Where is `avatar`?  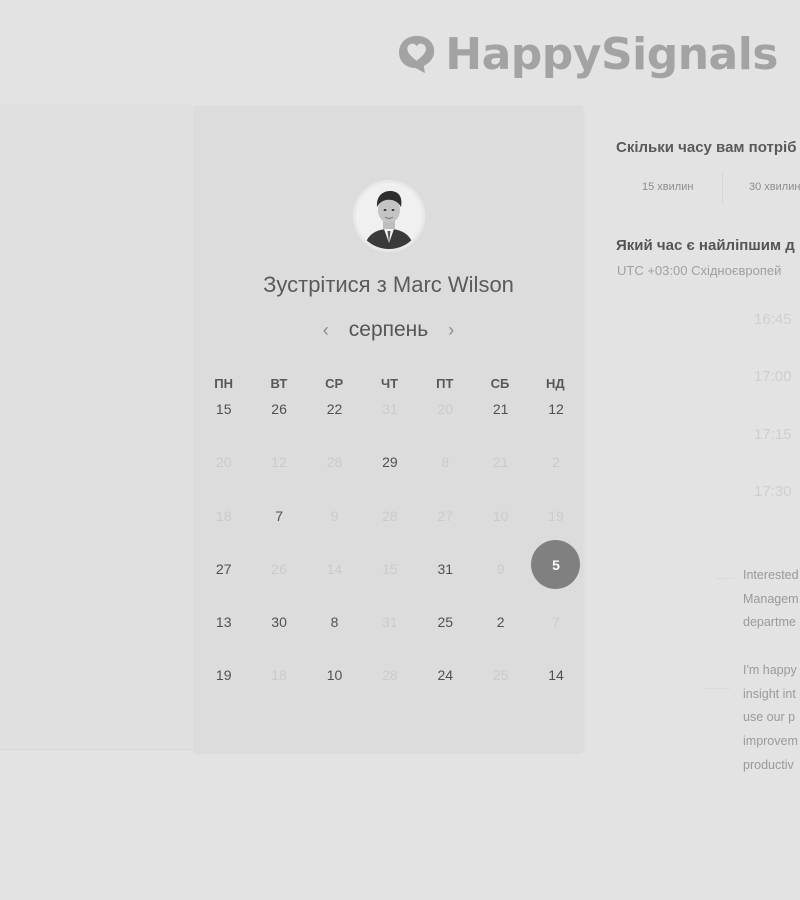
avatar is located at coordinates (389, 216).